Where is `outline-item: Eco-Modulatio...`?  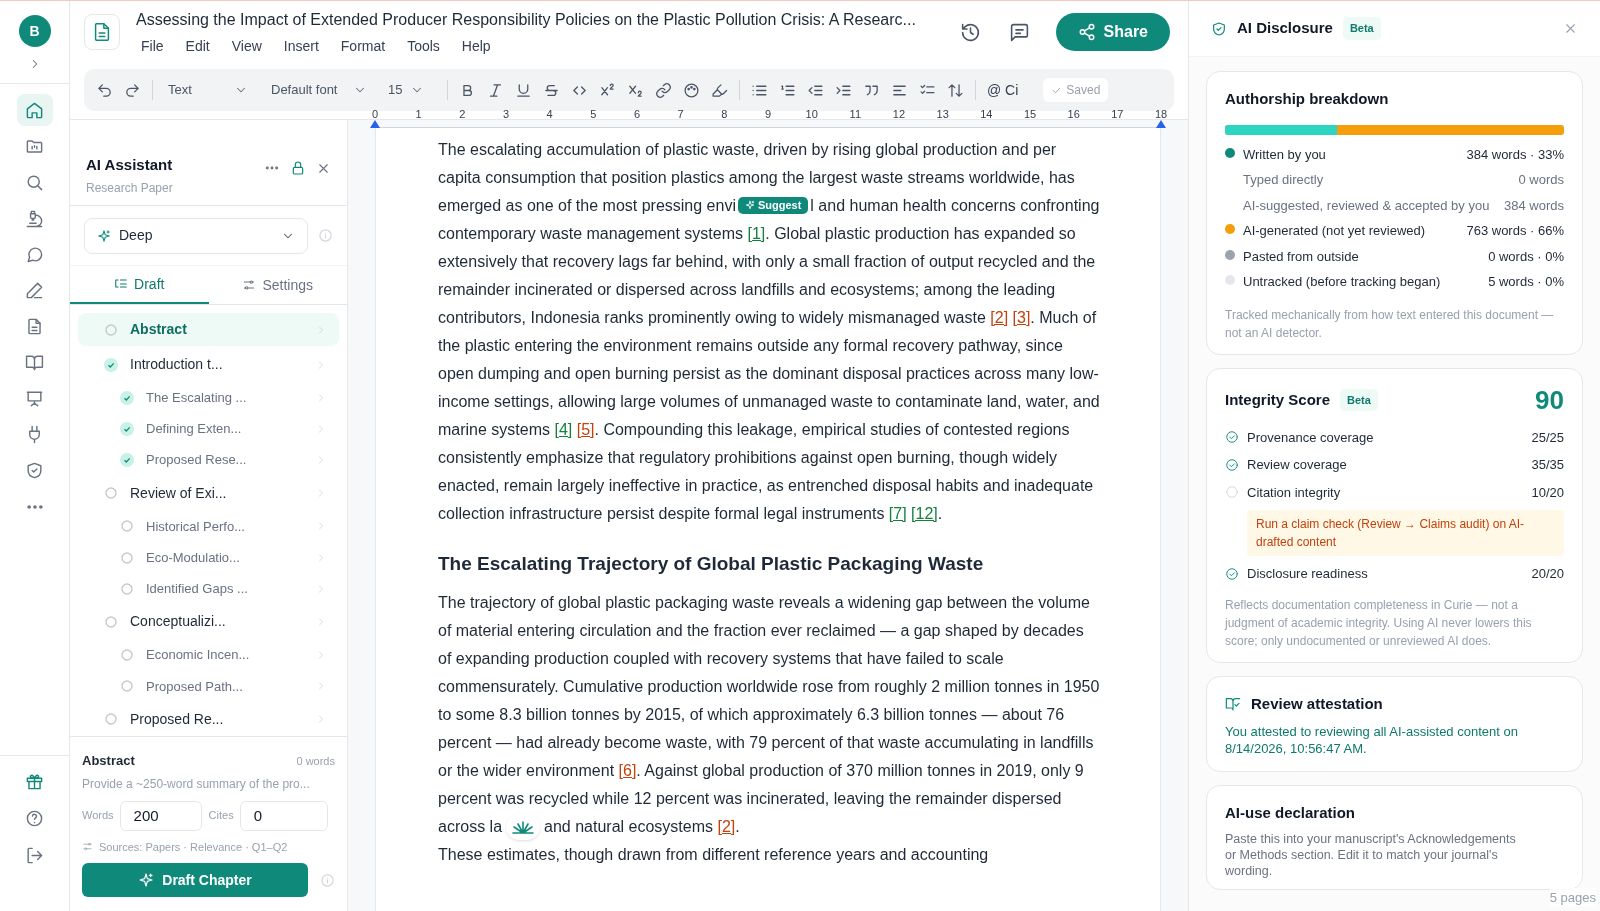 outline-item: Eco-Modulatio... is located at coordinates (208, 558).